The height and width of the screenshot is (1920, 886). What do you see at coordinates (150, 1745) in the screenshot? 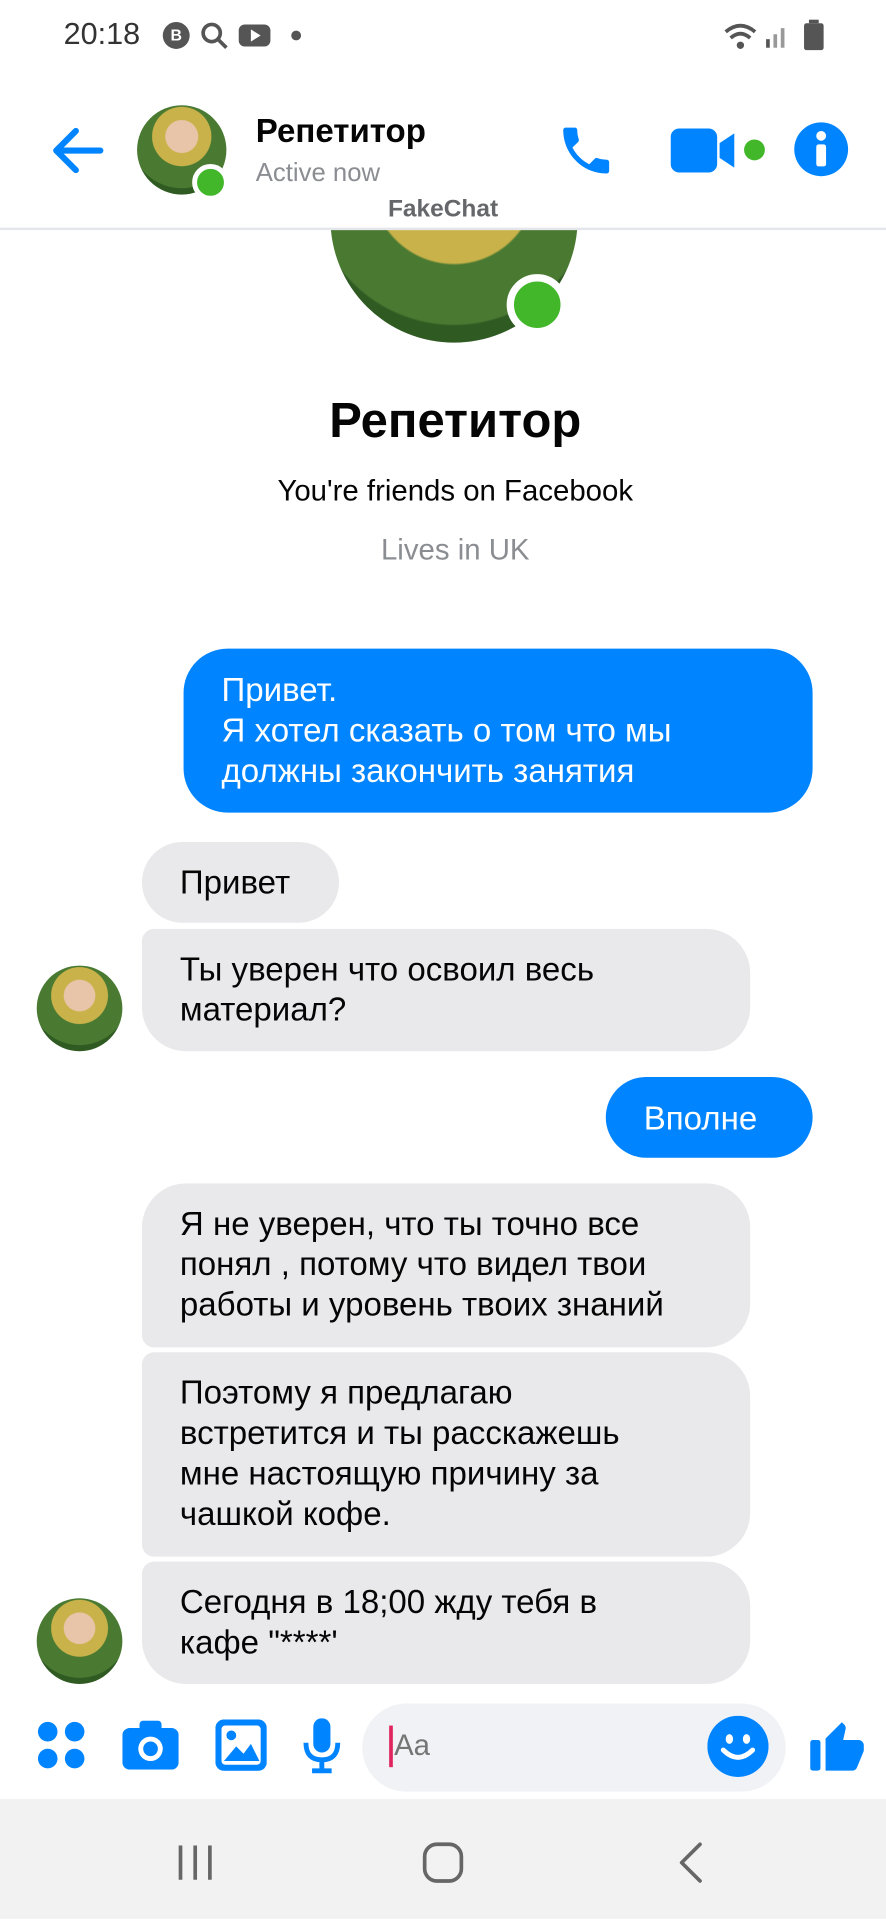
I see `camera-icon` at bounding box center [150, 1745].